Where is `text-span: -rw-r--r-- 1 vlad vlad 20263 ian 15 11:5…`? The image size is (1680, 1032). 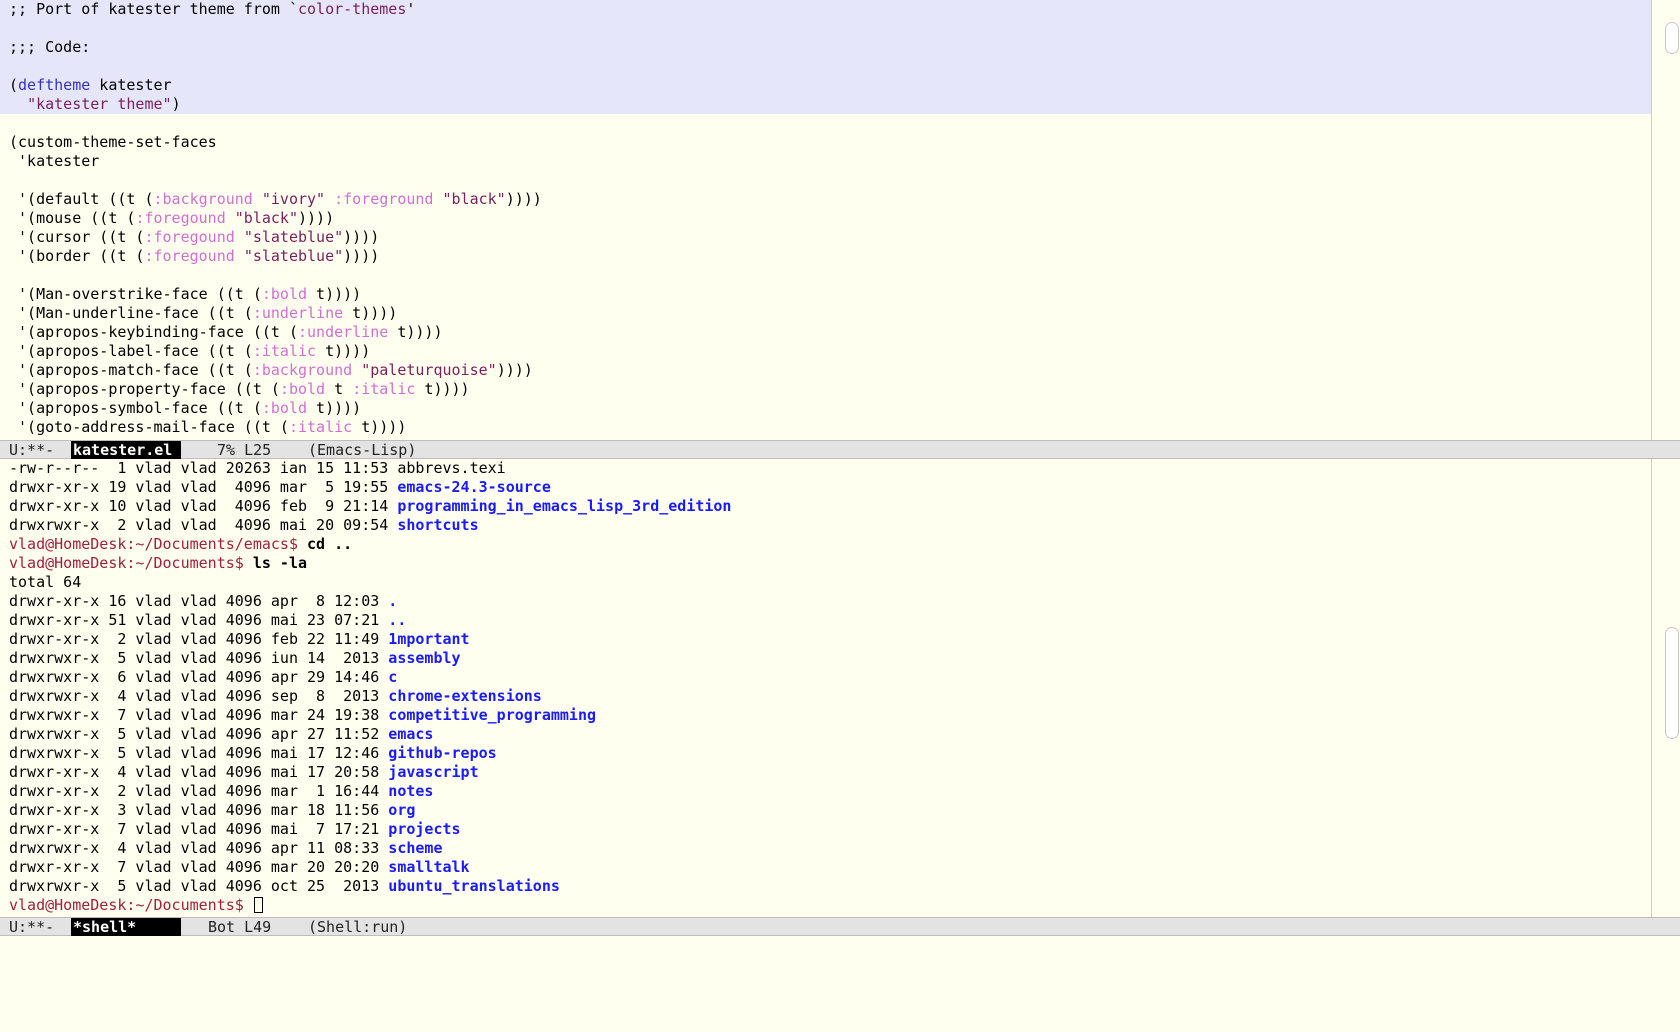 text-span: -rw-r--r-- 1 vlad vlad 20263 ian 15 11:5… is located at coordinates (257, 468).